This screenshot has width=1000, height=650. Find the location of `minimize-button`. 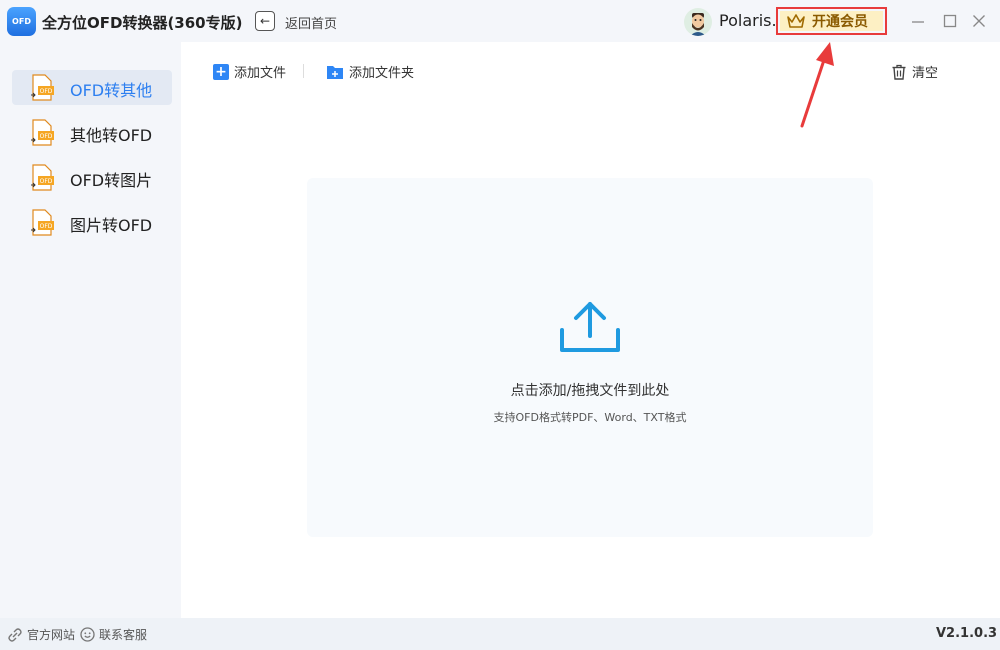

minimize-button is located at coordinates (918, 21).